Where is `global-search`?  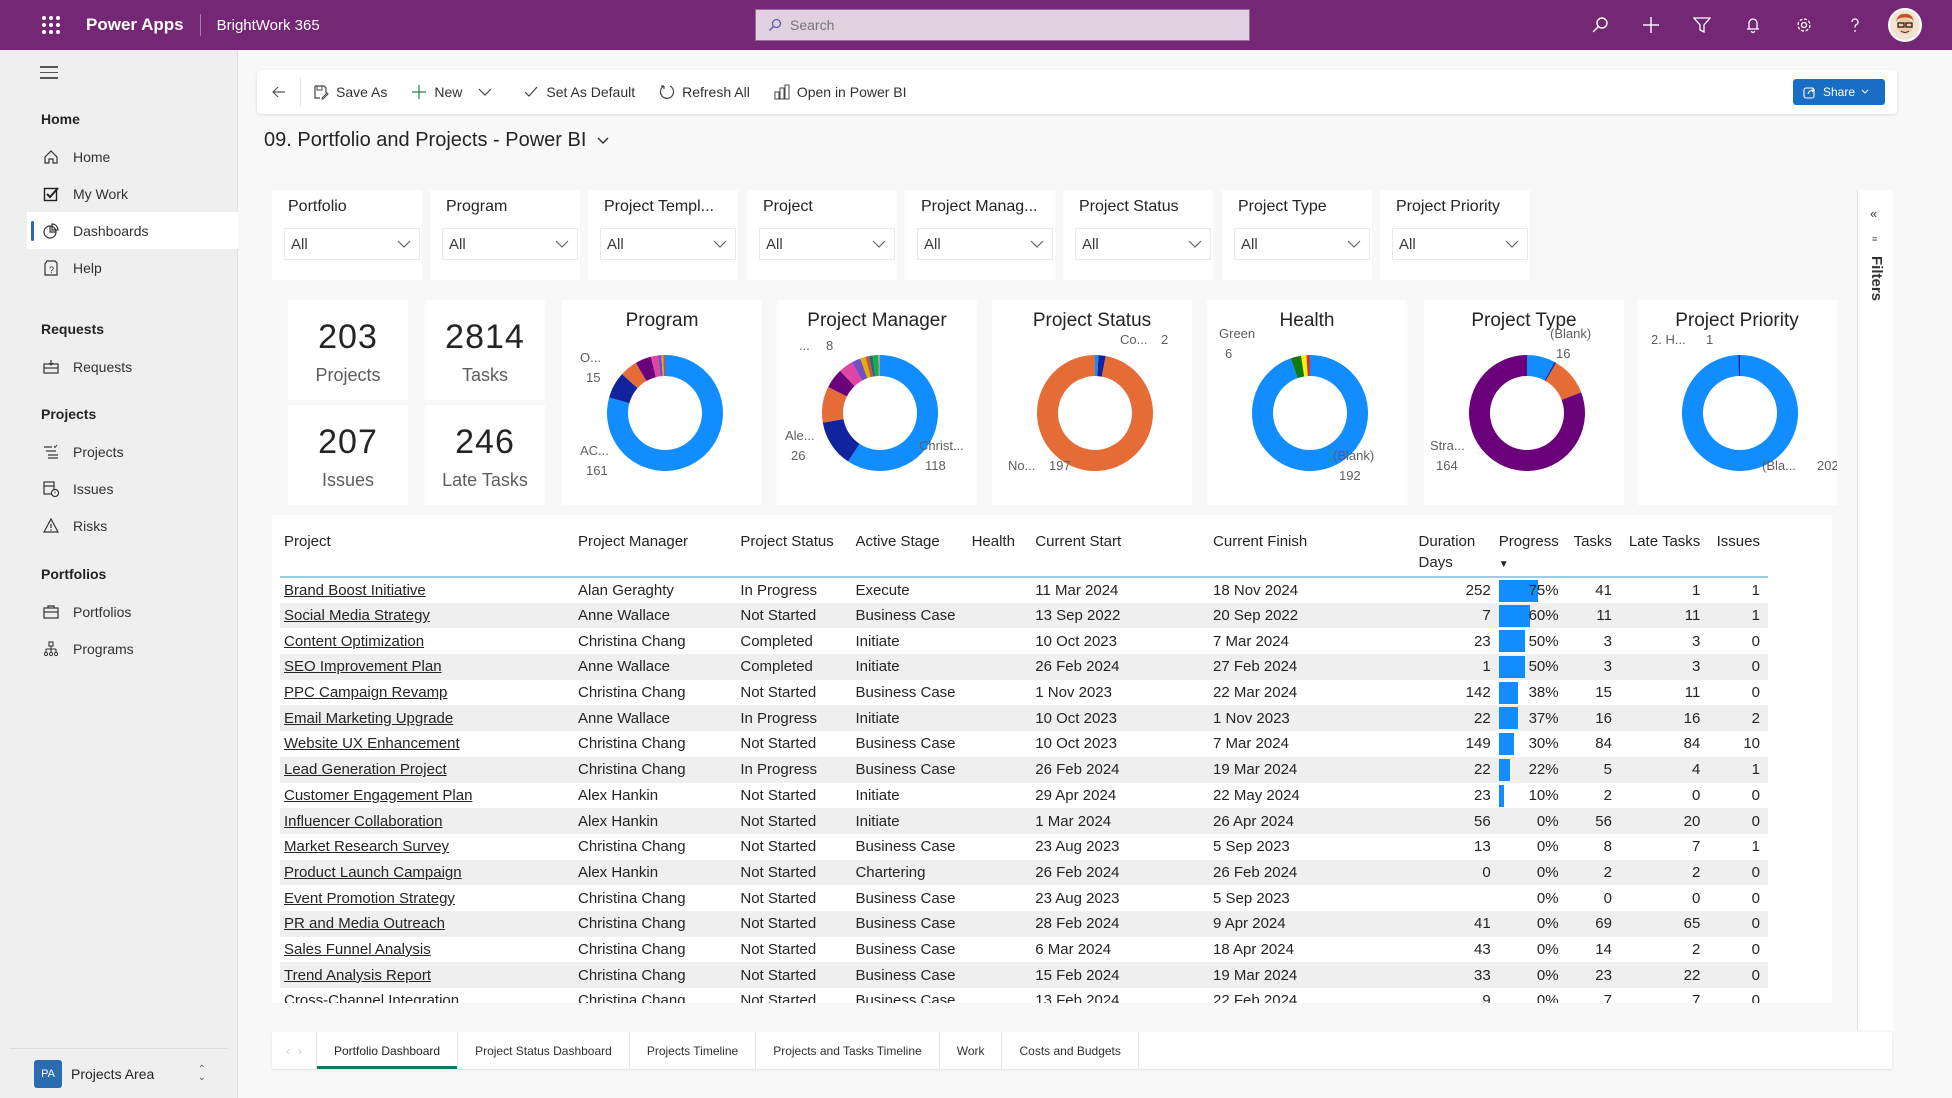 global-search is located at coordinates (1002, 25).